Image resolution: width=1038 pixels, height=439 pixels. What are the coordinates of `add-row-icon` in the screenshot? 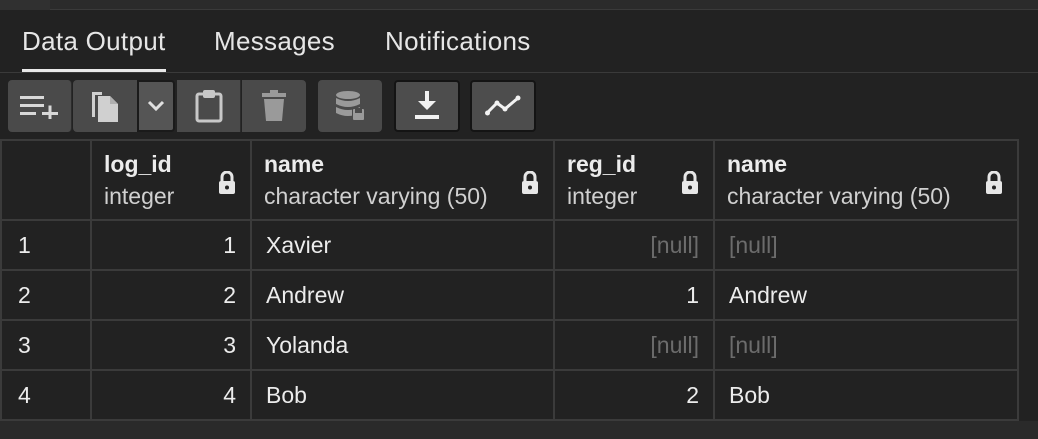 It's located at (38, 107).